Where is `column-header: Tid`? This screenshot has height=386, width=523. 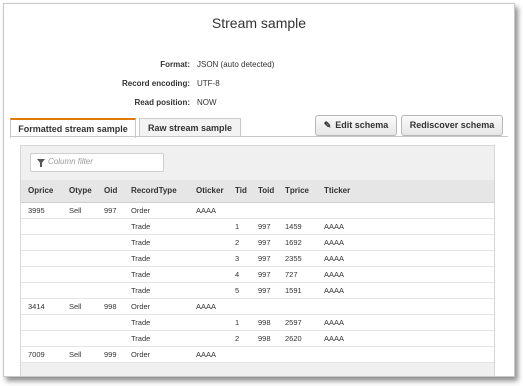 column-header: Tid is located at coordinates (239, 191).